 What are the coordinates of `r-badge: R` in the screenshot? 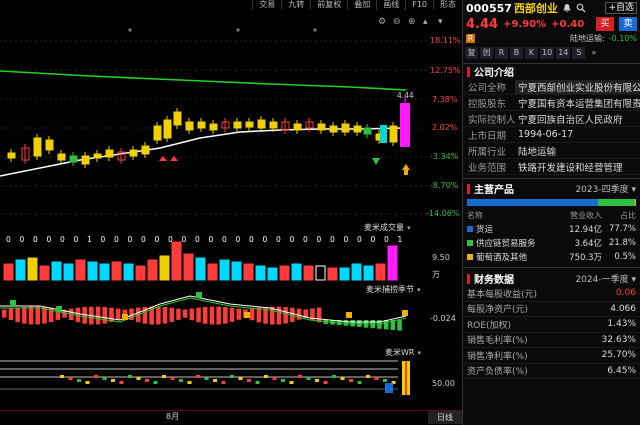 It's located at (470, 38).